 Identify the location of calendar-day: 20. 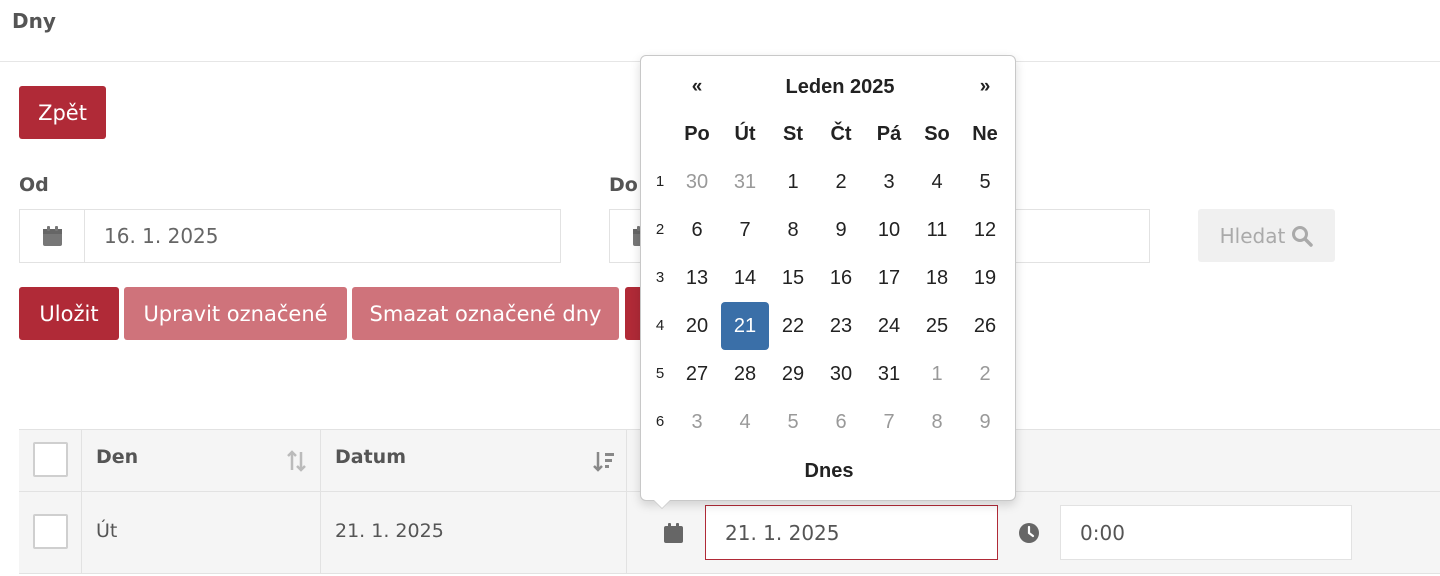
(697, 326).